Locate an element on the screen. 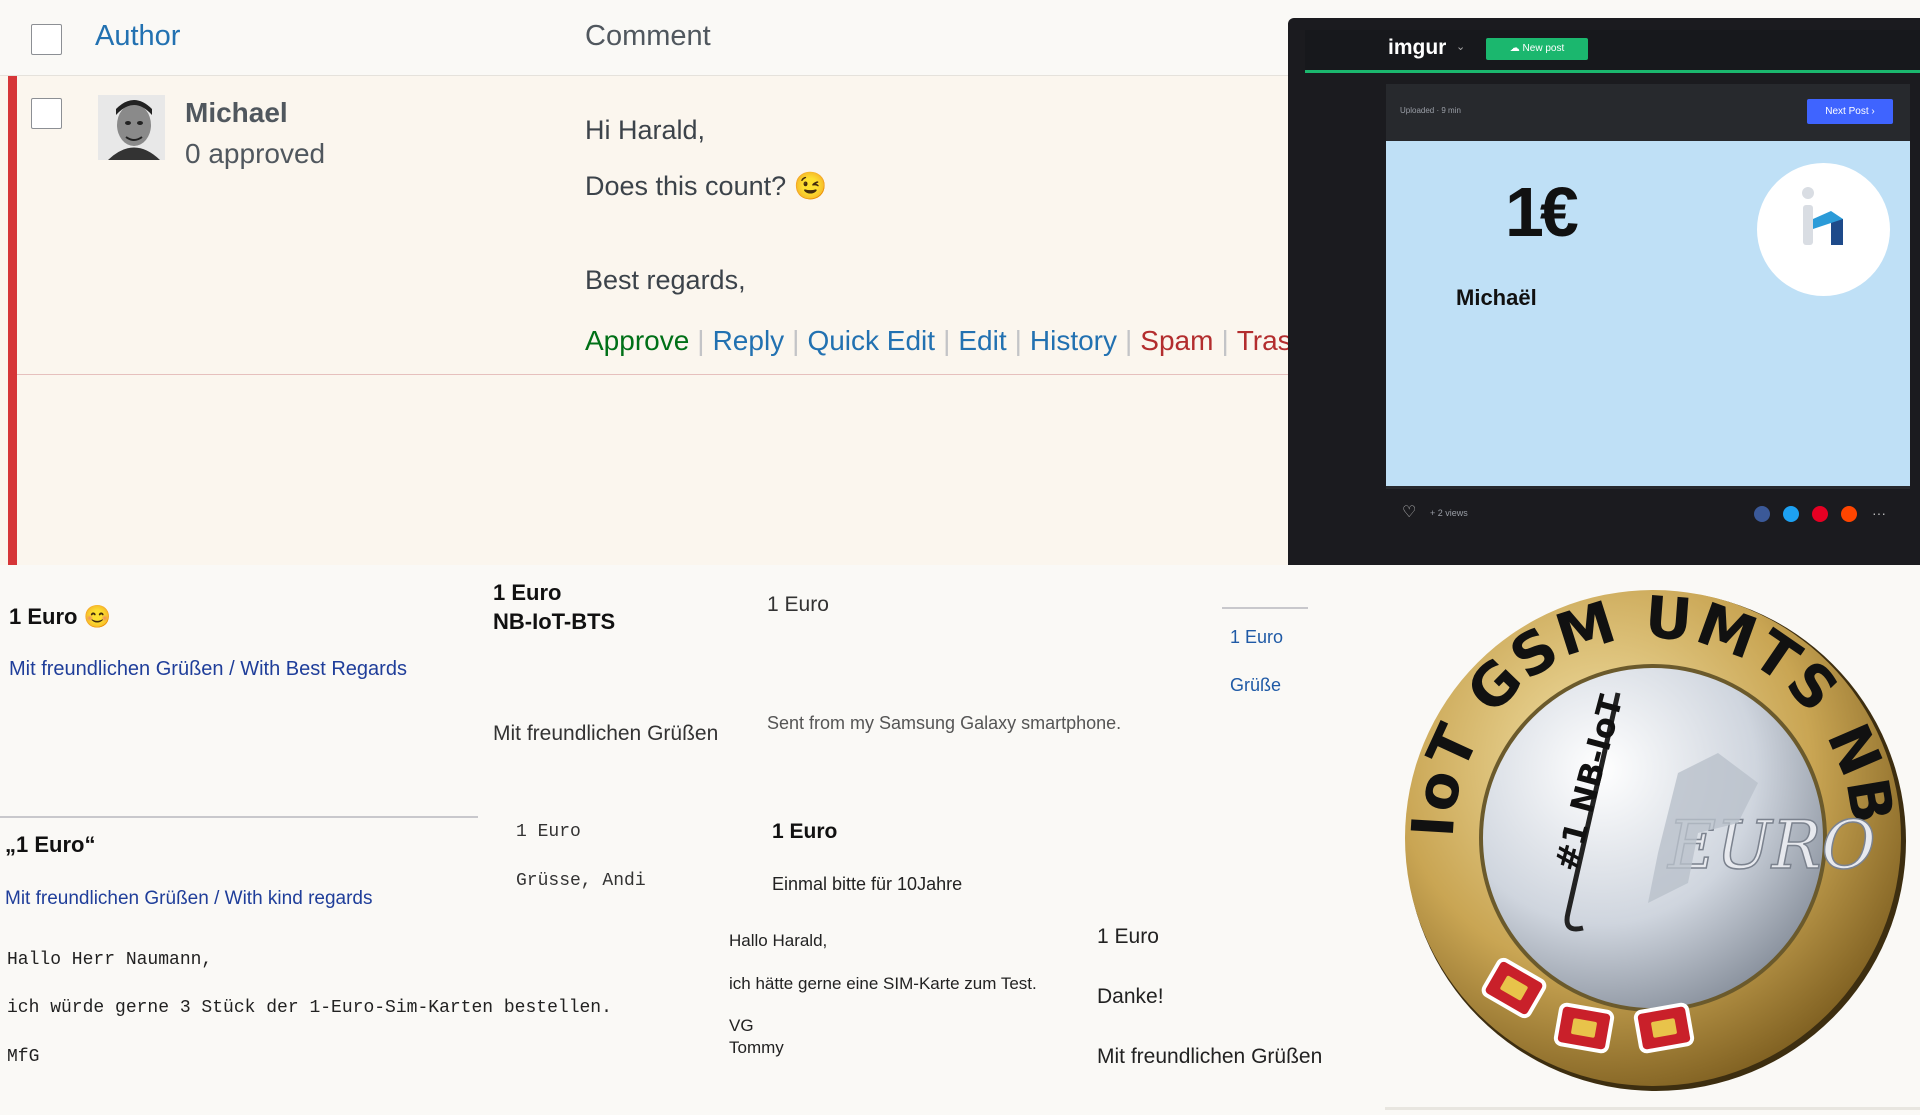 The width and height of the screenshot is (1920, 1115). pinterest-icon is located at coordinates (1820, 514).